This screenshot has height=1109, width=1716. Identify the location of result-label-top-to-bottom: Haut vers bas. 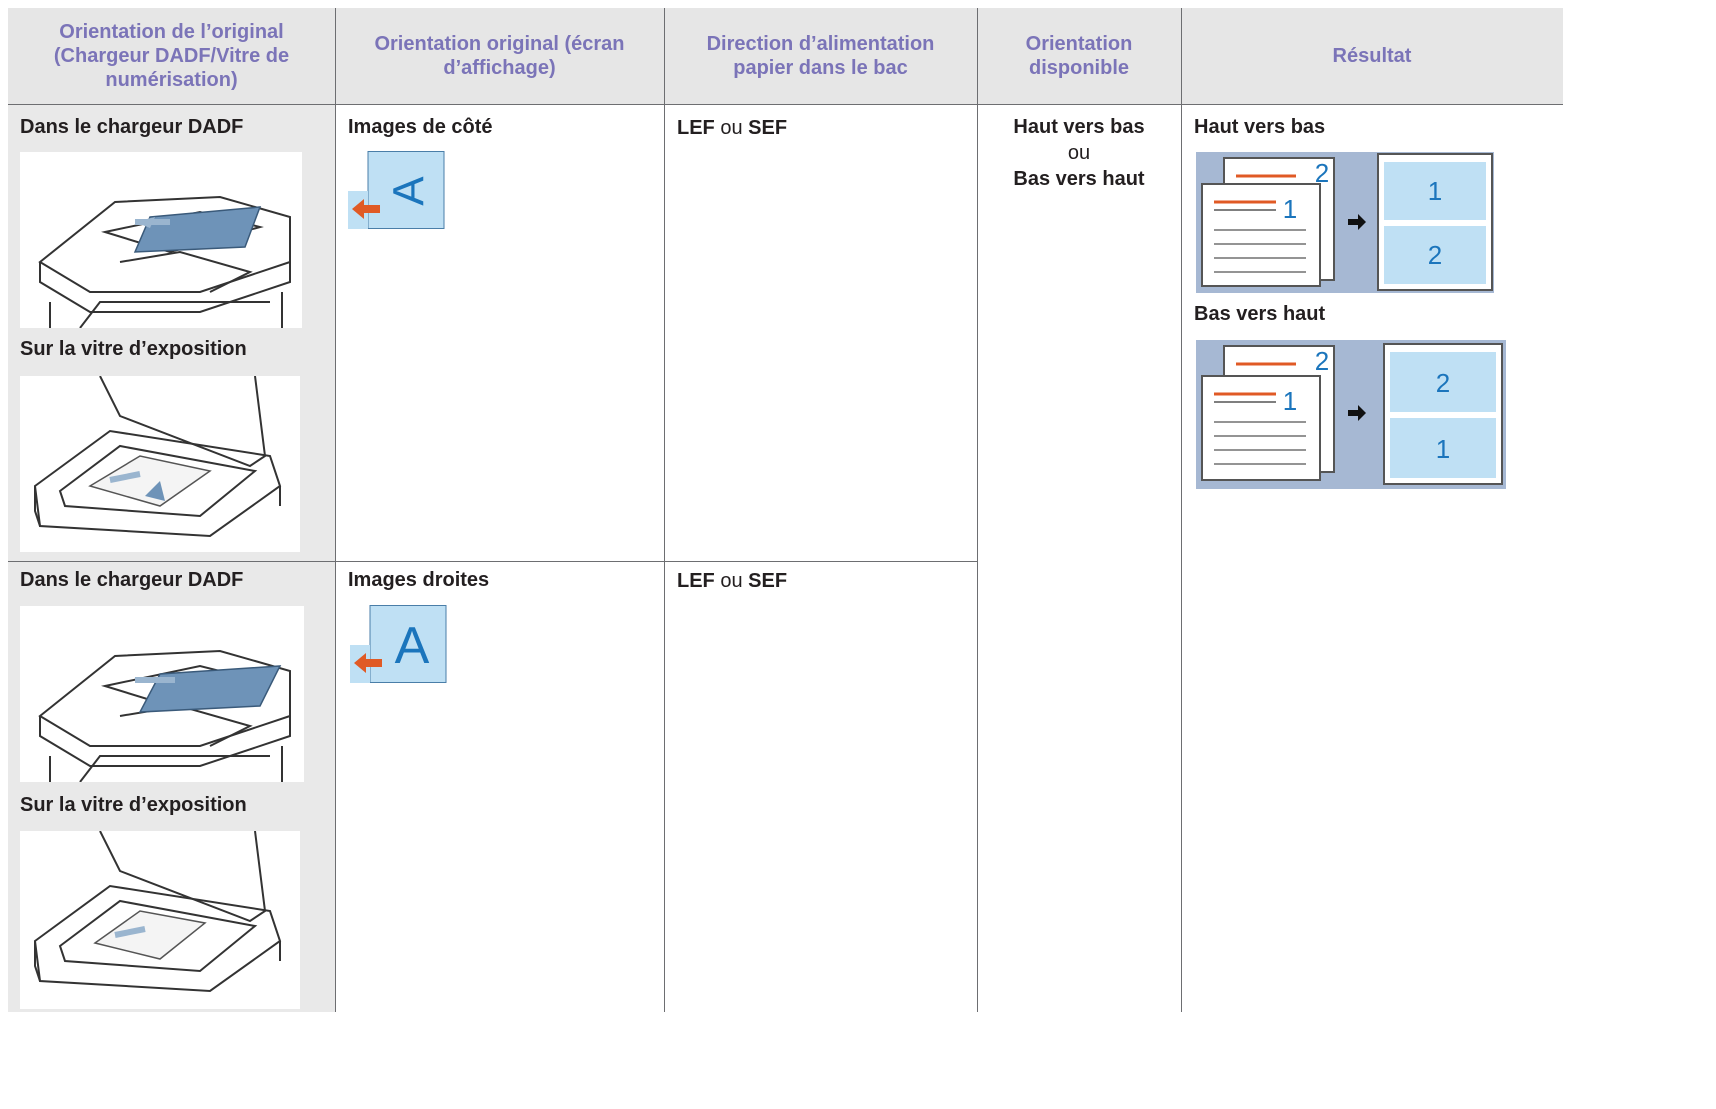
(1260, 127).